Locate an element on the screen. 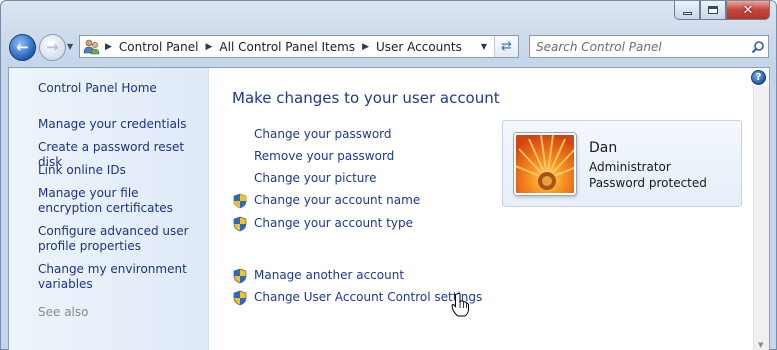 This screenshot has height=350, width=777. maximize-icon is located at coordinates (713, 10).